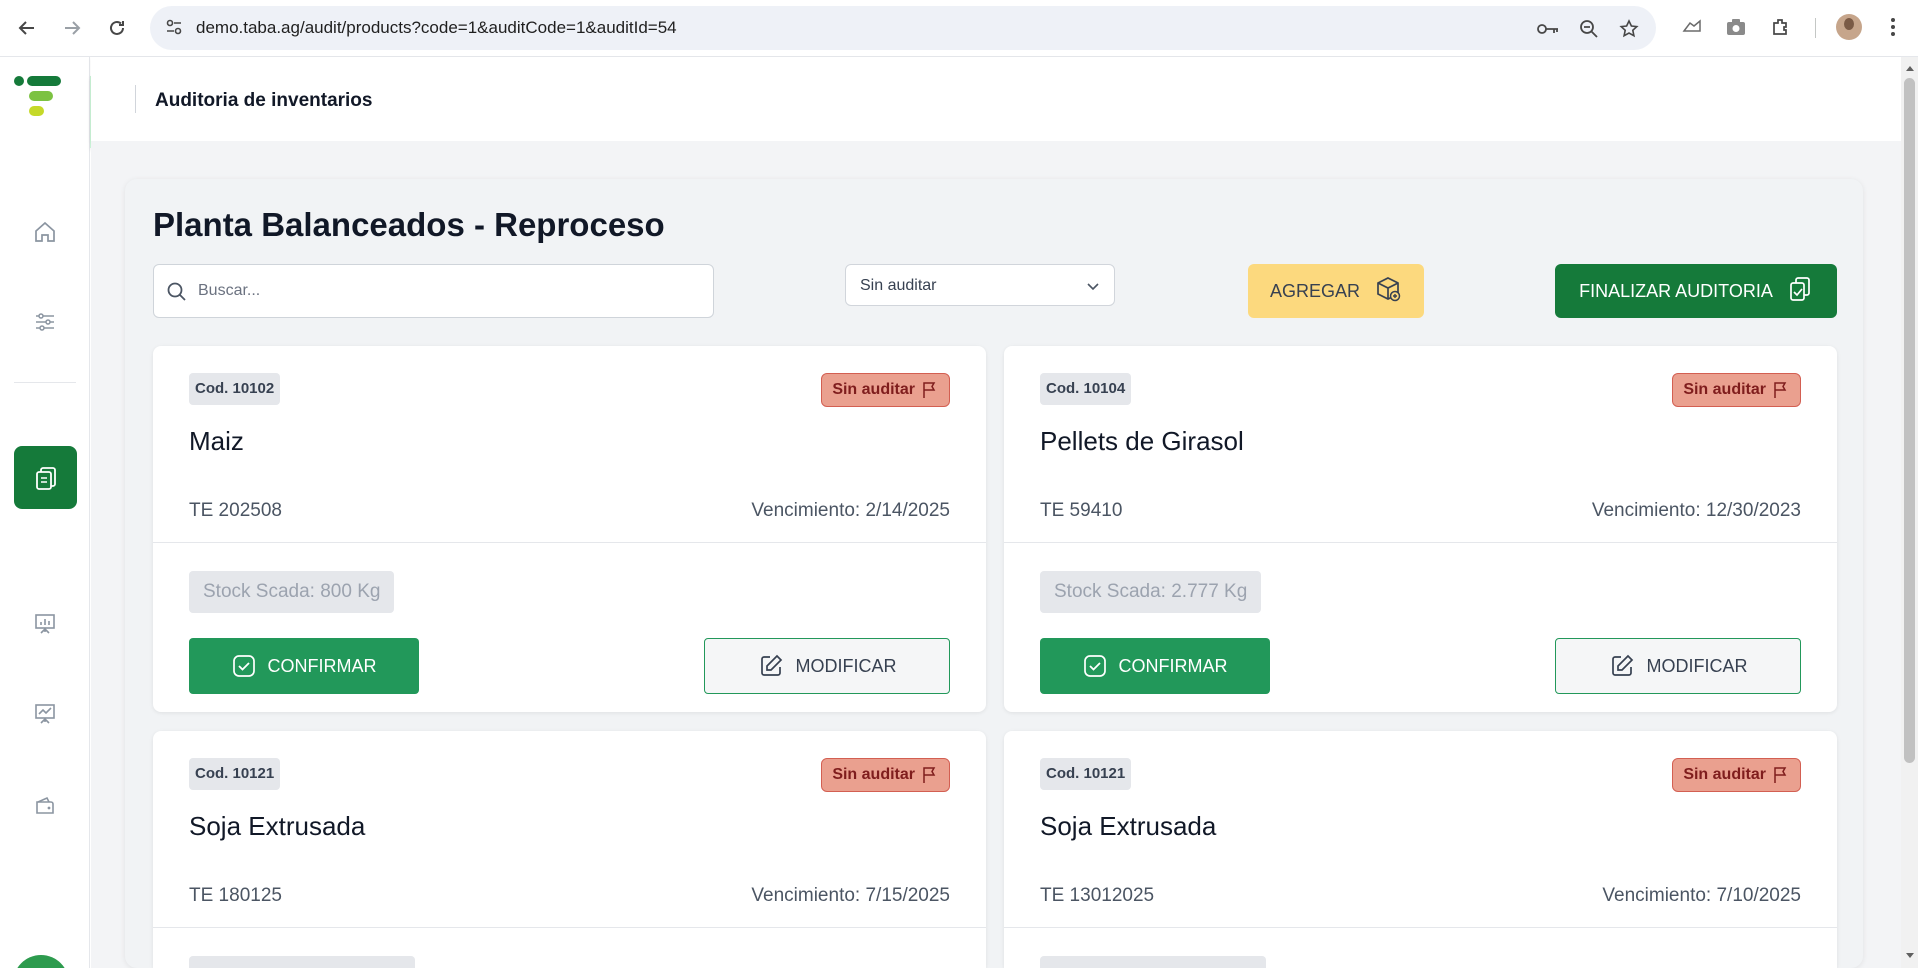  I want to click on add-button: AGREGAR, so click(1336, 291).